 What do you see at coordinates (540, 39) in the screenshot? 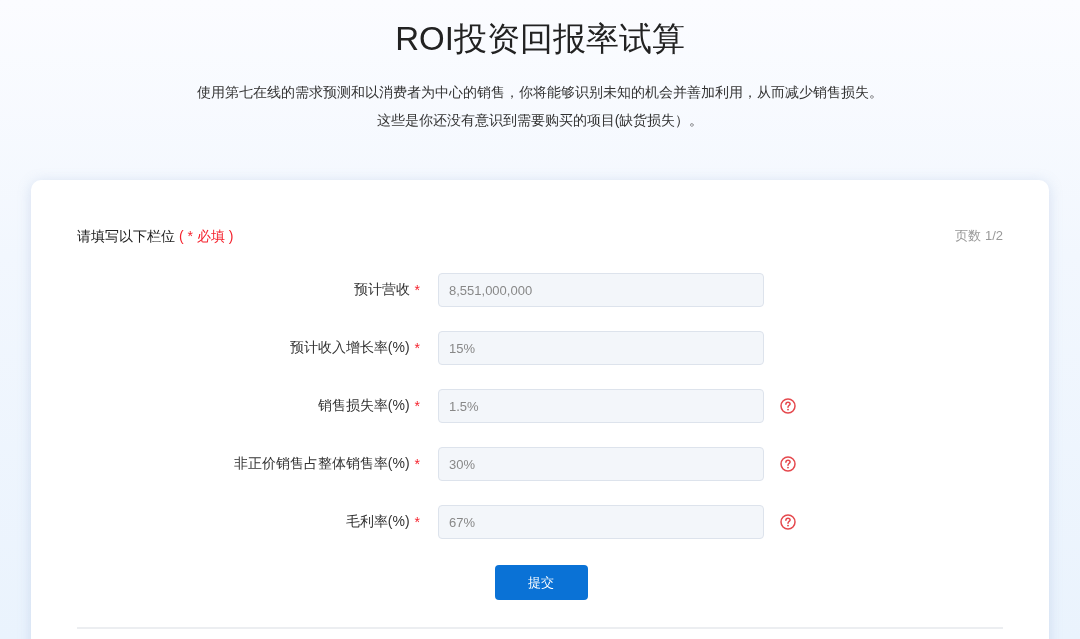
I see `page-title: ROI投资回报率试算` at bounding box center [540, 39].